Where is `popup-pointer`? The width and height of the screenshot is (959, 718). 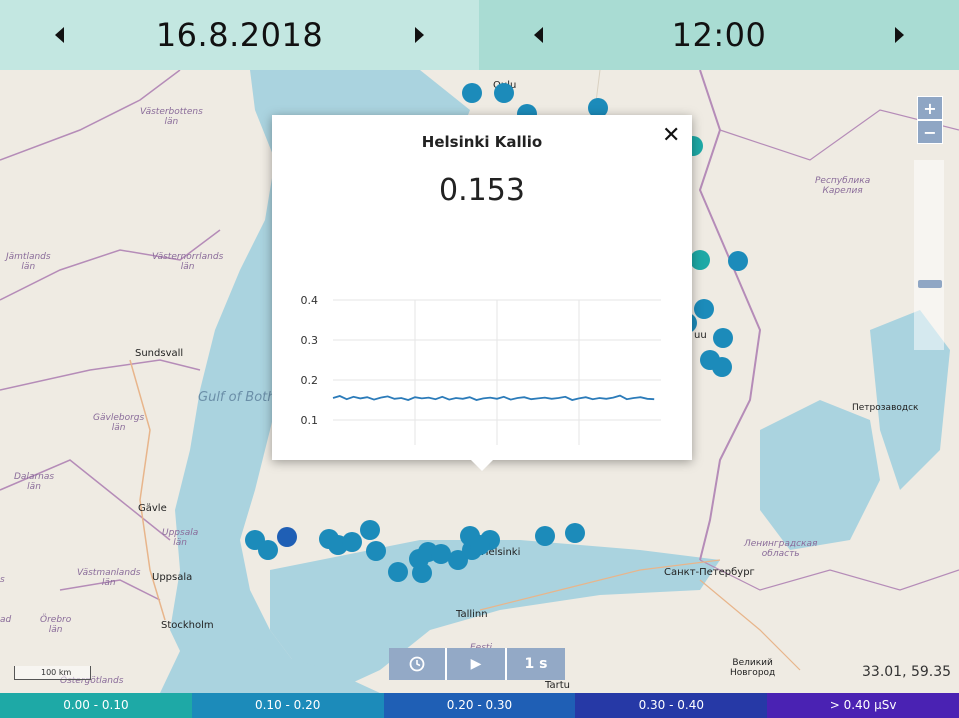 popup-pointer is located at coordinates (482, 465).